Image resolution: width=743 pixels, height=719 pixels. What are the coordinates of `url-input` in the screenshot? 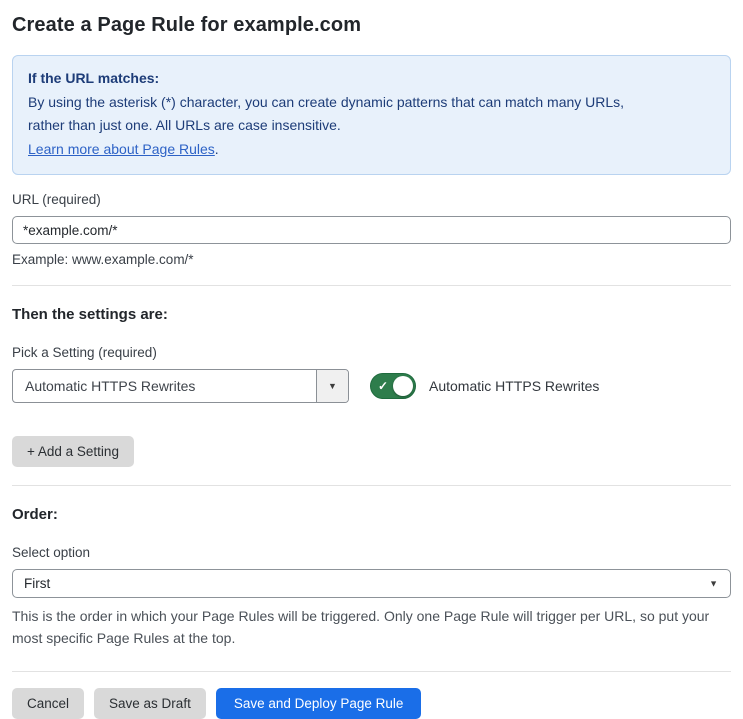 It's located at (371, 230).